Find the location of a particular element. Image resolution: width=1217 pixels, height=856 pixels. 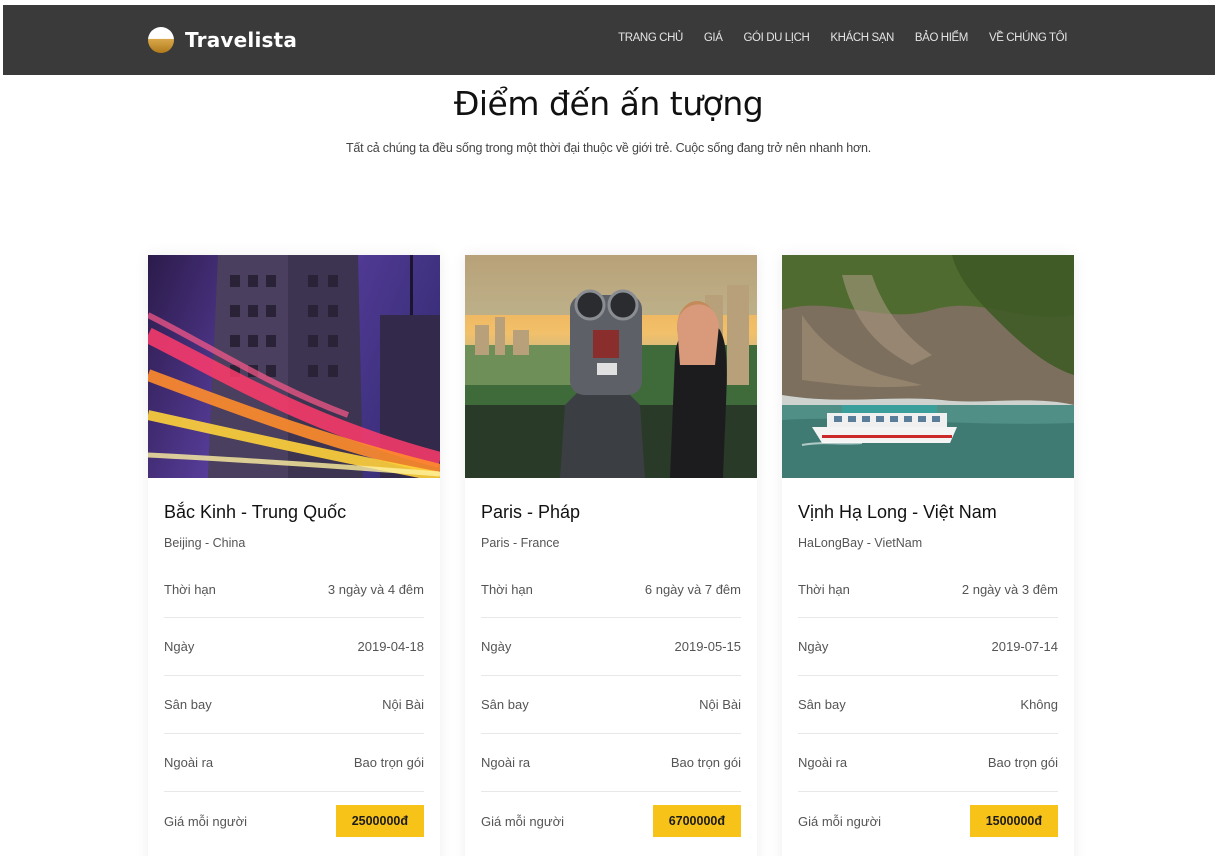

destination-image-paris is located at coordinates (611, 366).